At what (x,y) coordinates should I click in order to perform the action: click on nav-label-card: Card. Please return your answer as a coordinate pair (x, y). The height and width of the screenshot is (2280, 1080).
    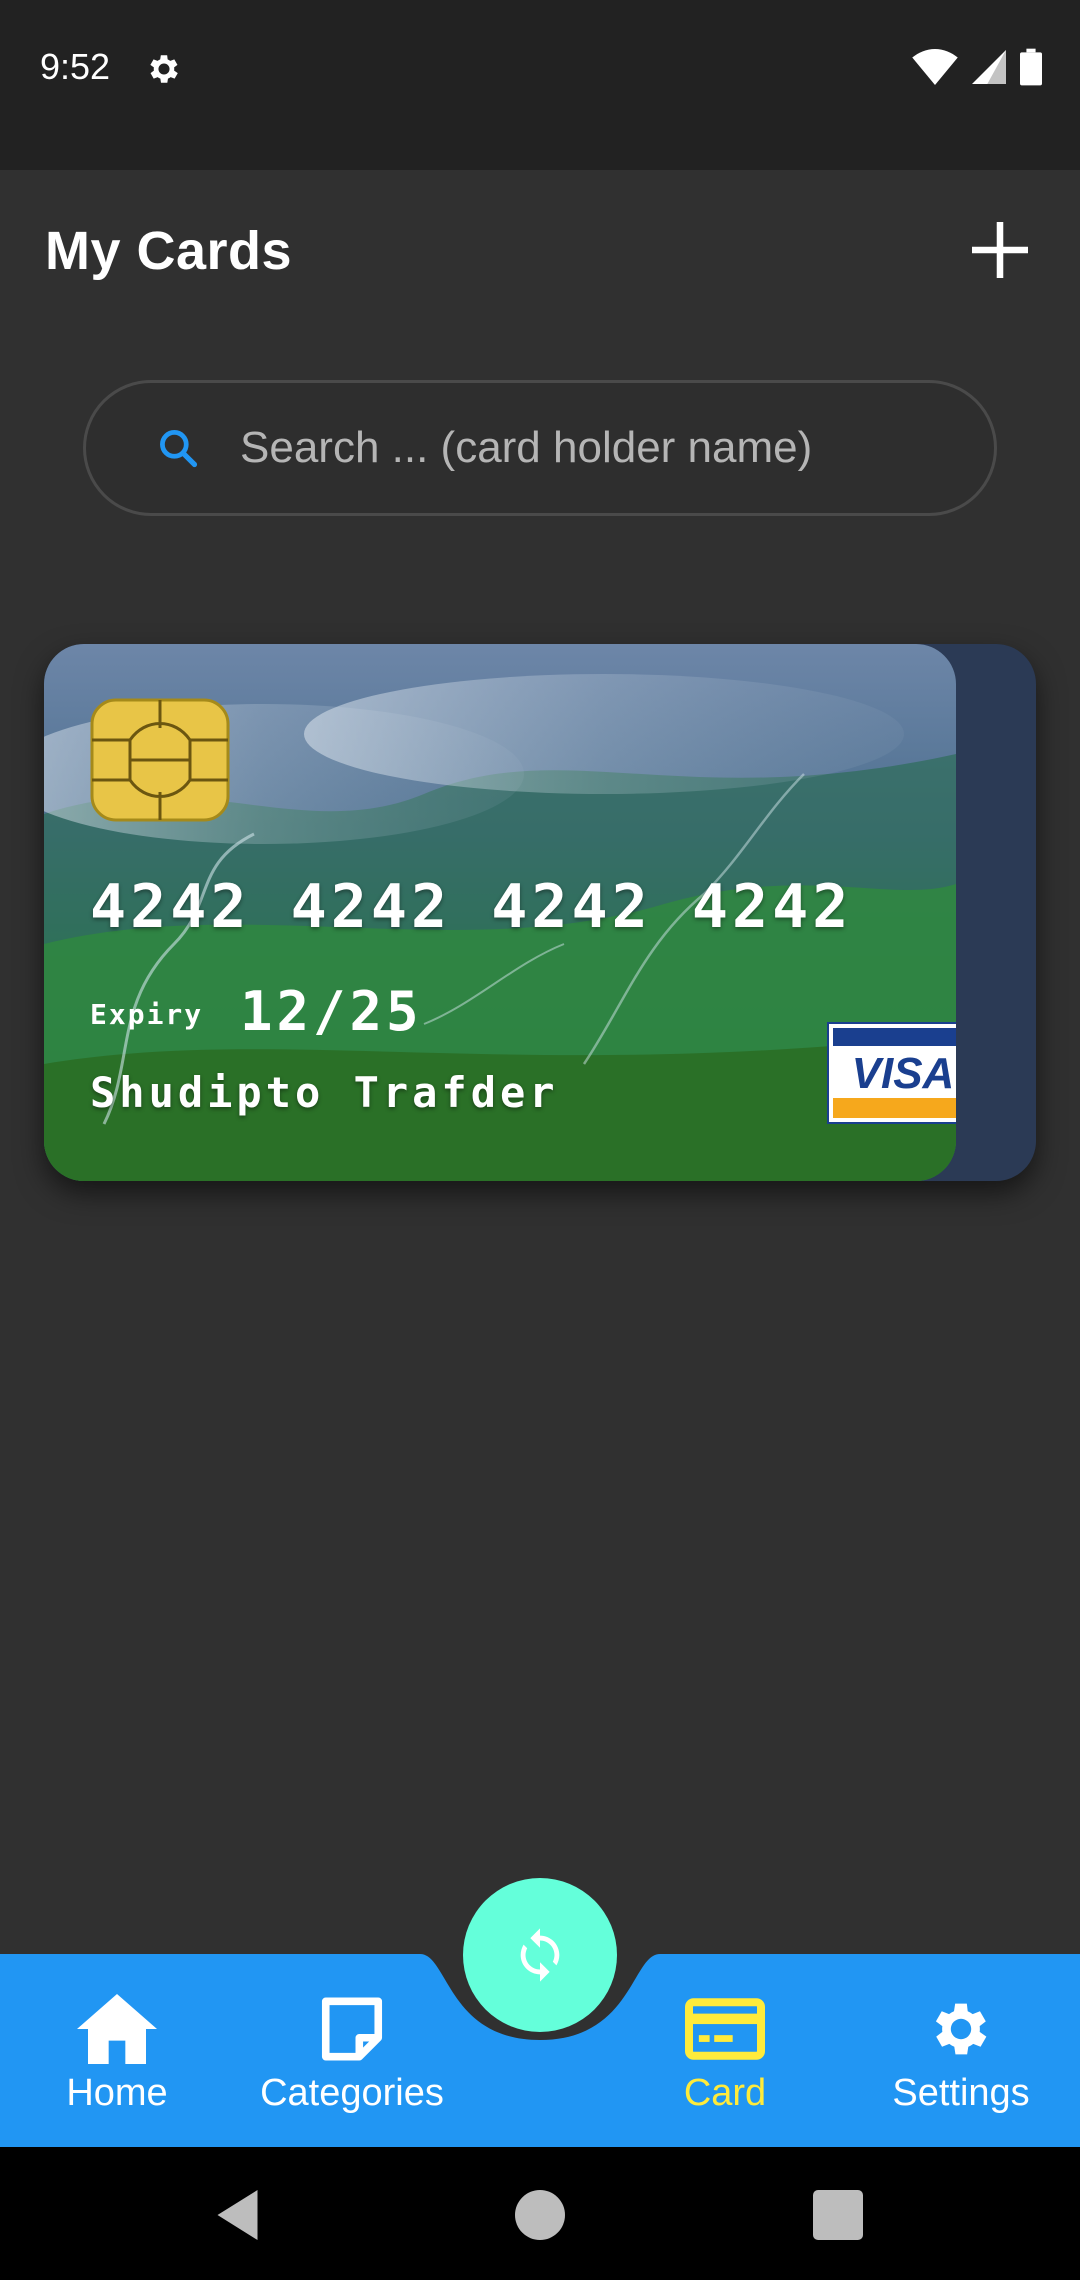
    Looking at the image, I should click on (725, 2093).